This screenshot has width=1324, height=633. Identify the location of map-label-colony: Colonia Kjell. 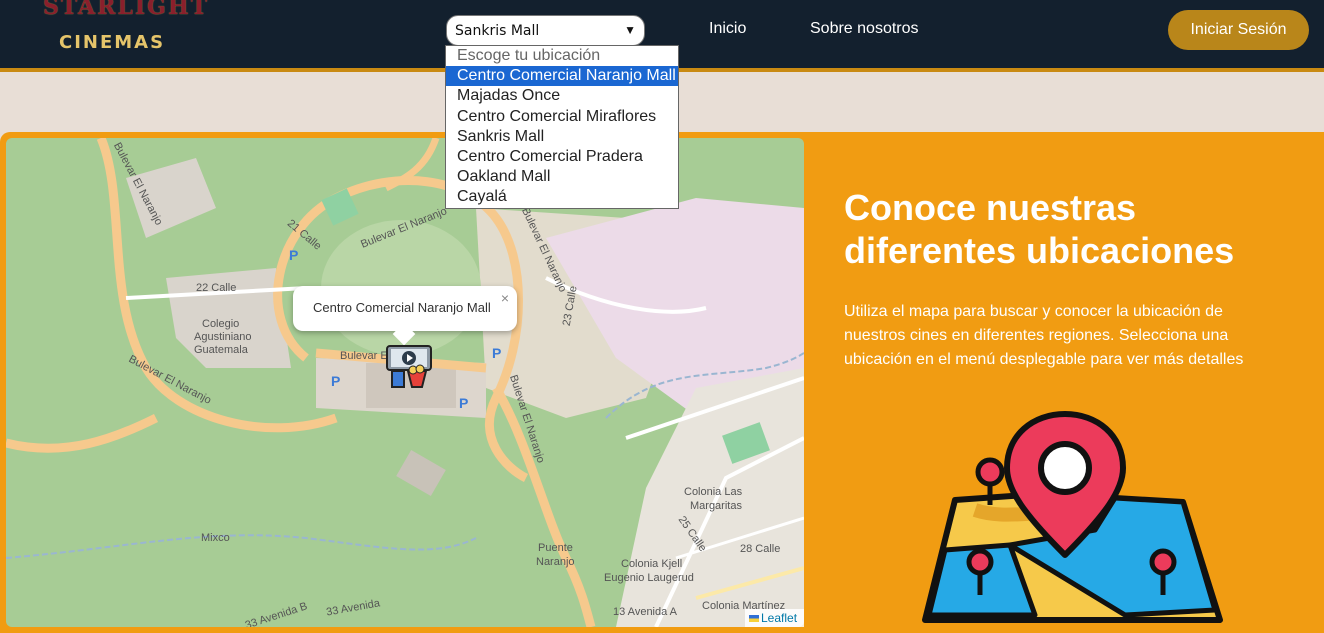
(652, 564).